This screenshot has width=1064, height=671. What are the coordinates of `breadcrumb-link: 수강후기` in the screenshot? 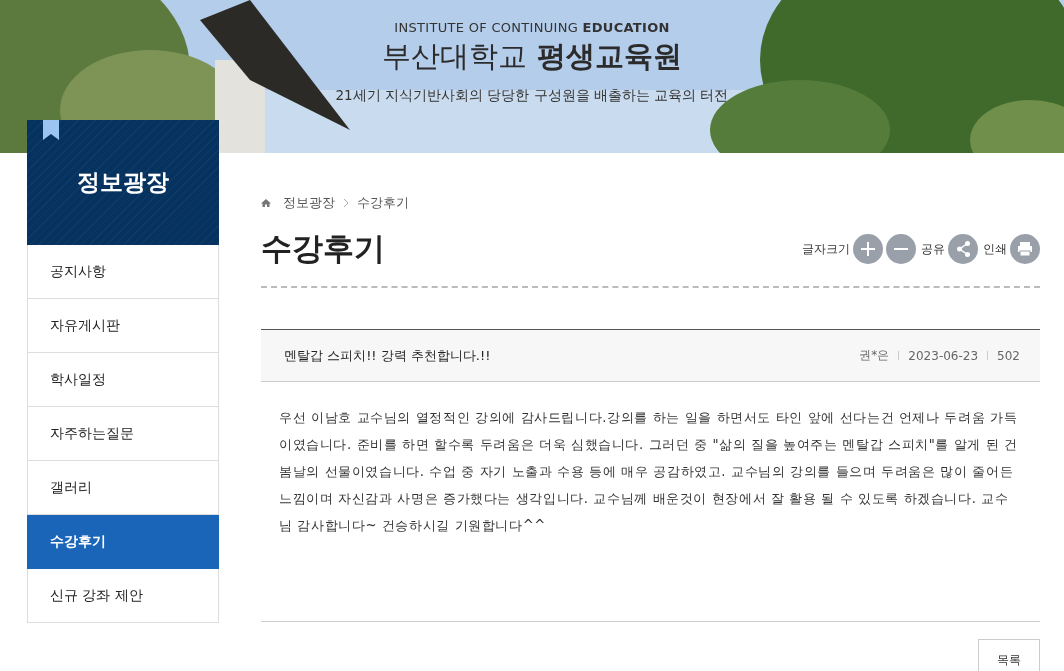 It's located at (383, 203).